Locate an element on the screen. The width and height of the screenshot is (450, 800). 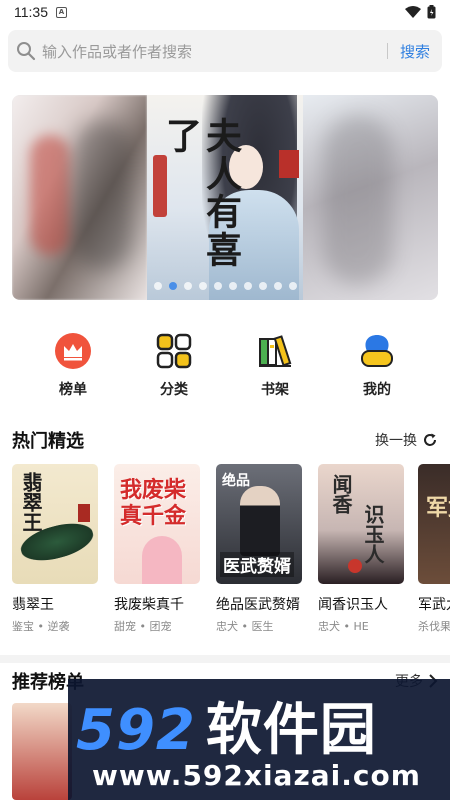
book-tags: 鉴宝 • 逆袭 is located at coordinates (41, 626).